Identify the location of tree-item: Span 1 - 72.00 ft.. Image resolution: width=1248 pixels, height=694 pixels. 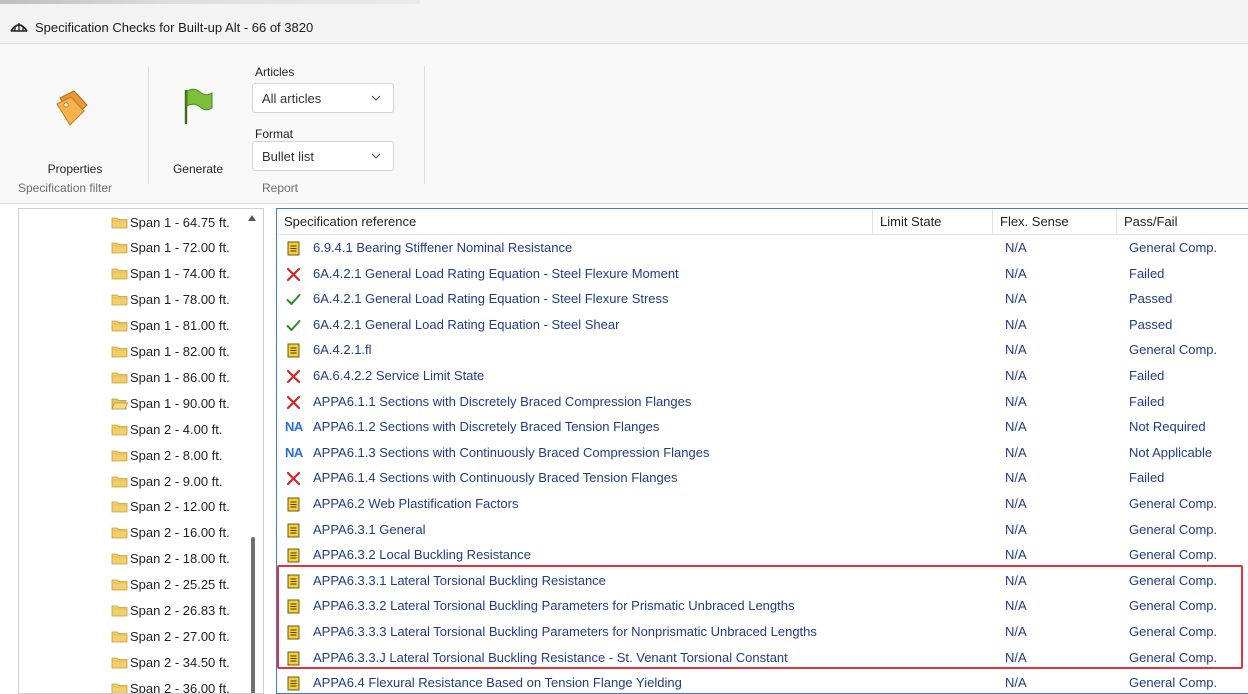
(170, 248).